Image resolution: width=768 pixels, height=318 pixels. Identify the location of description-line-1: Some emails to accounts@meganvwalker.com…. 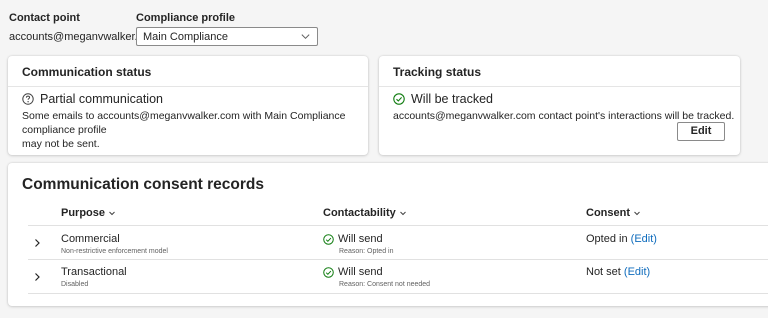
(184, 123).